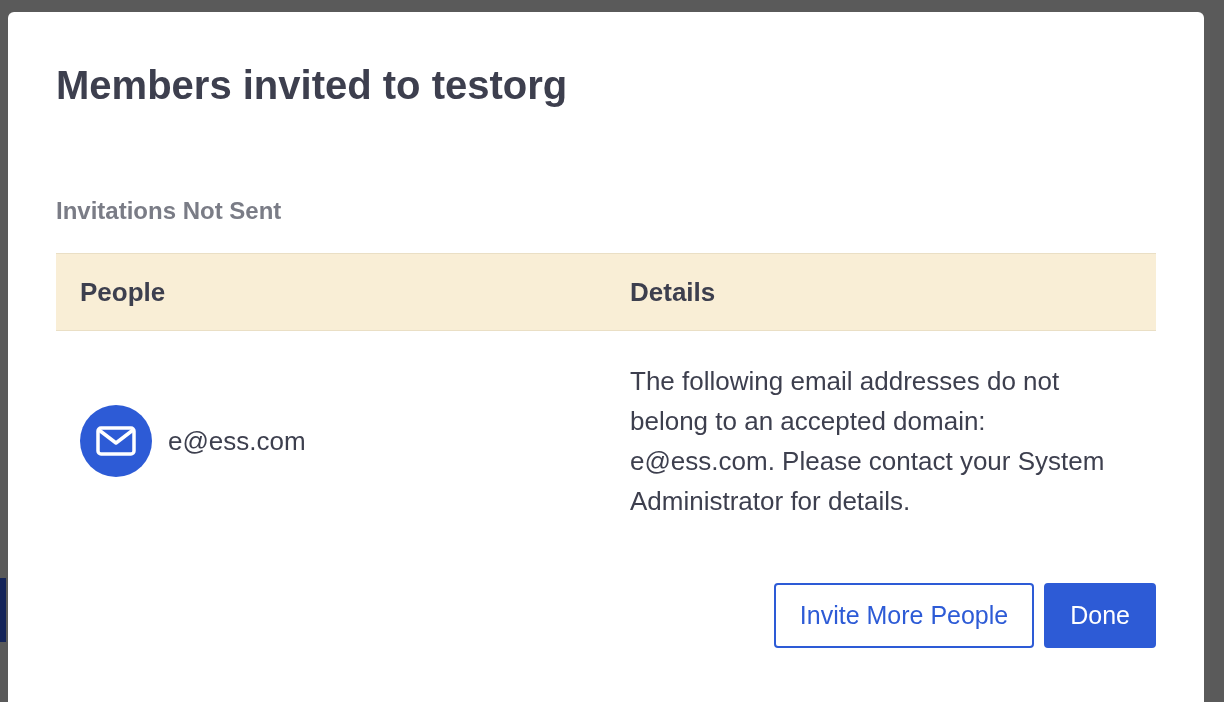 This screenshot has width=1224, height=702. Describe the element at coordinates (904, 615) in the screenshot. I see `invite-button: Invite More People` at that location.